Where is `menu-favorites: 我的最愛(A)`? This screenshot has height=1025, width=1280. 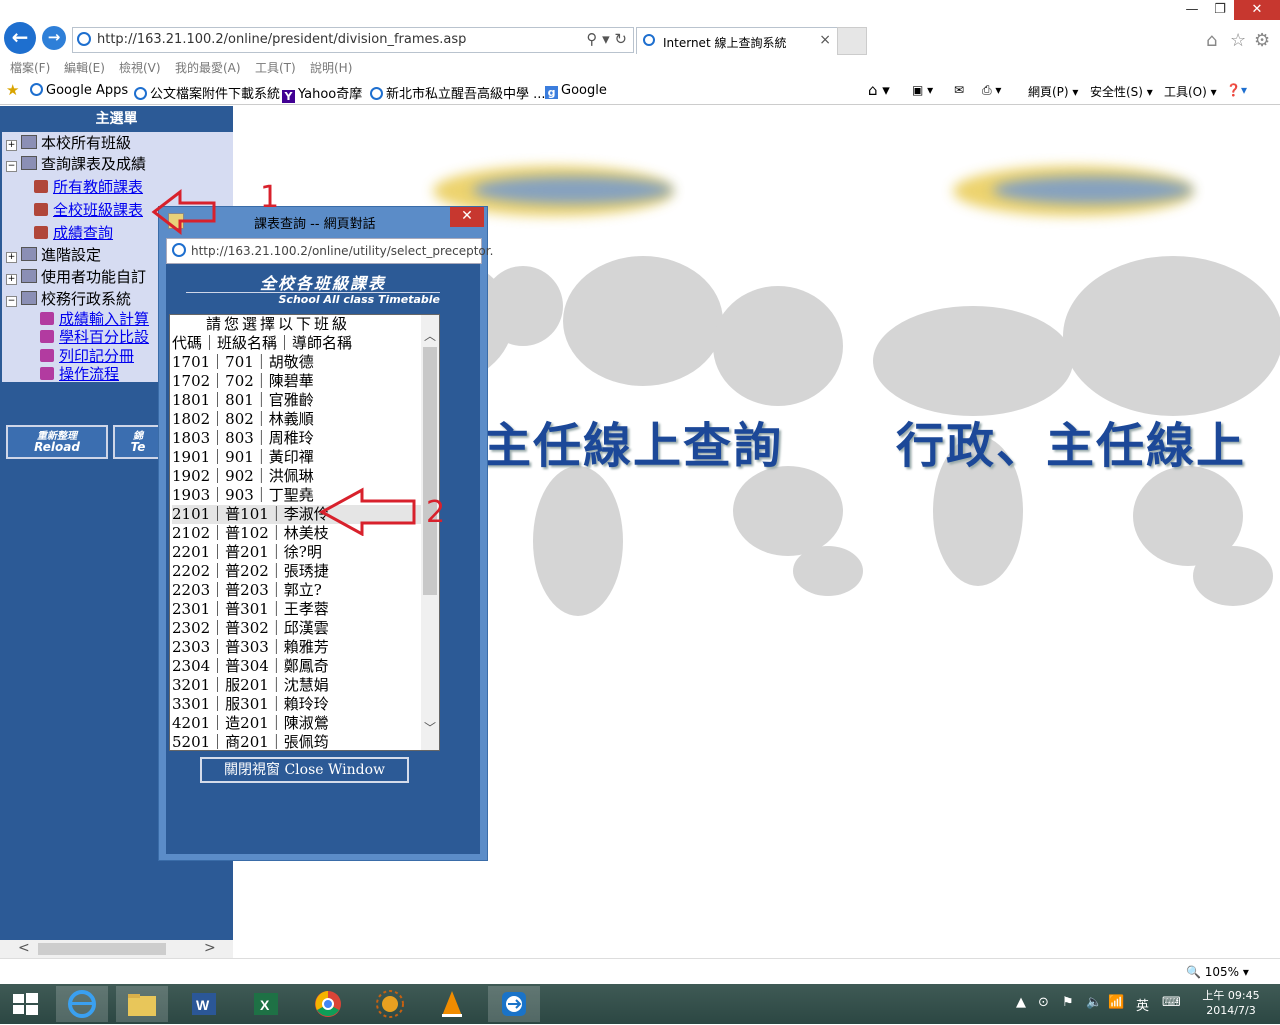
menu-favorites: 我的最愛(A) is located at coordinates (208, 67).